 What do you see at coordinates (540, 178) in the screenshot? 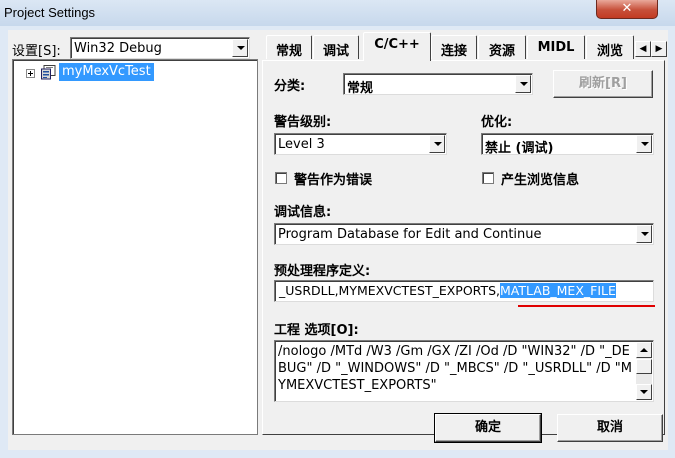
I see `browse-info-label: 产生浏览信息` at bounding box center [540, 178].